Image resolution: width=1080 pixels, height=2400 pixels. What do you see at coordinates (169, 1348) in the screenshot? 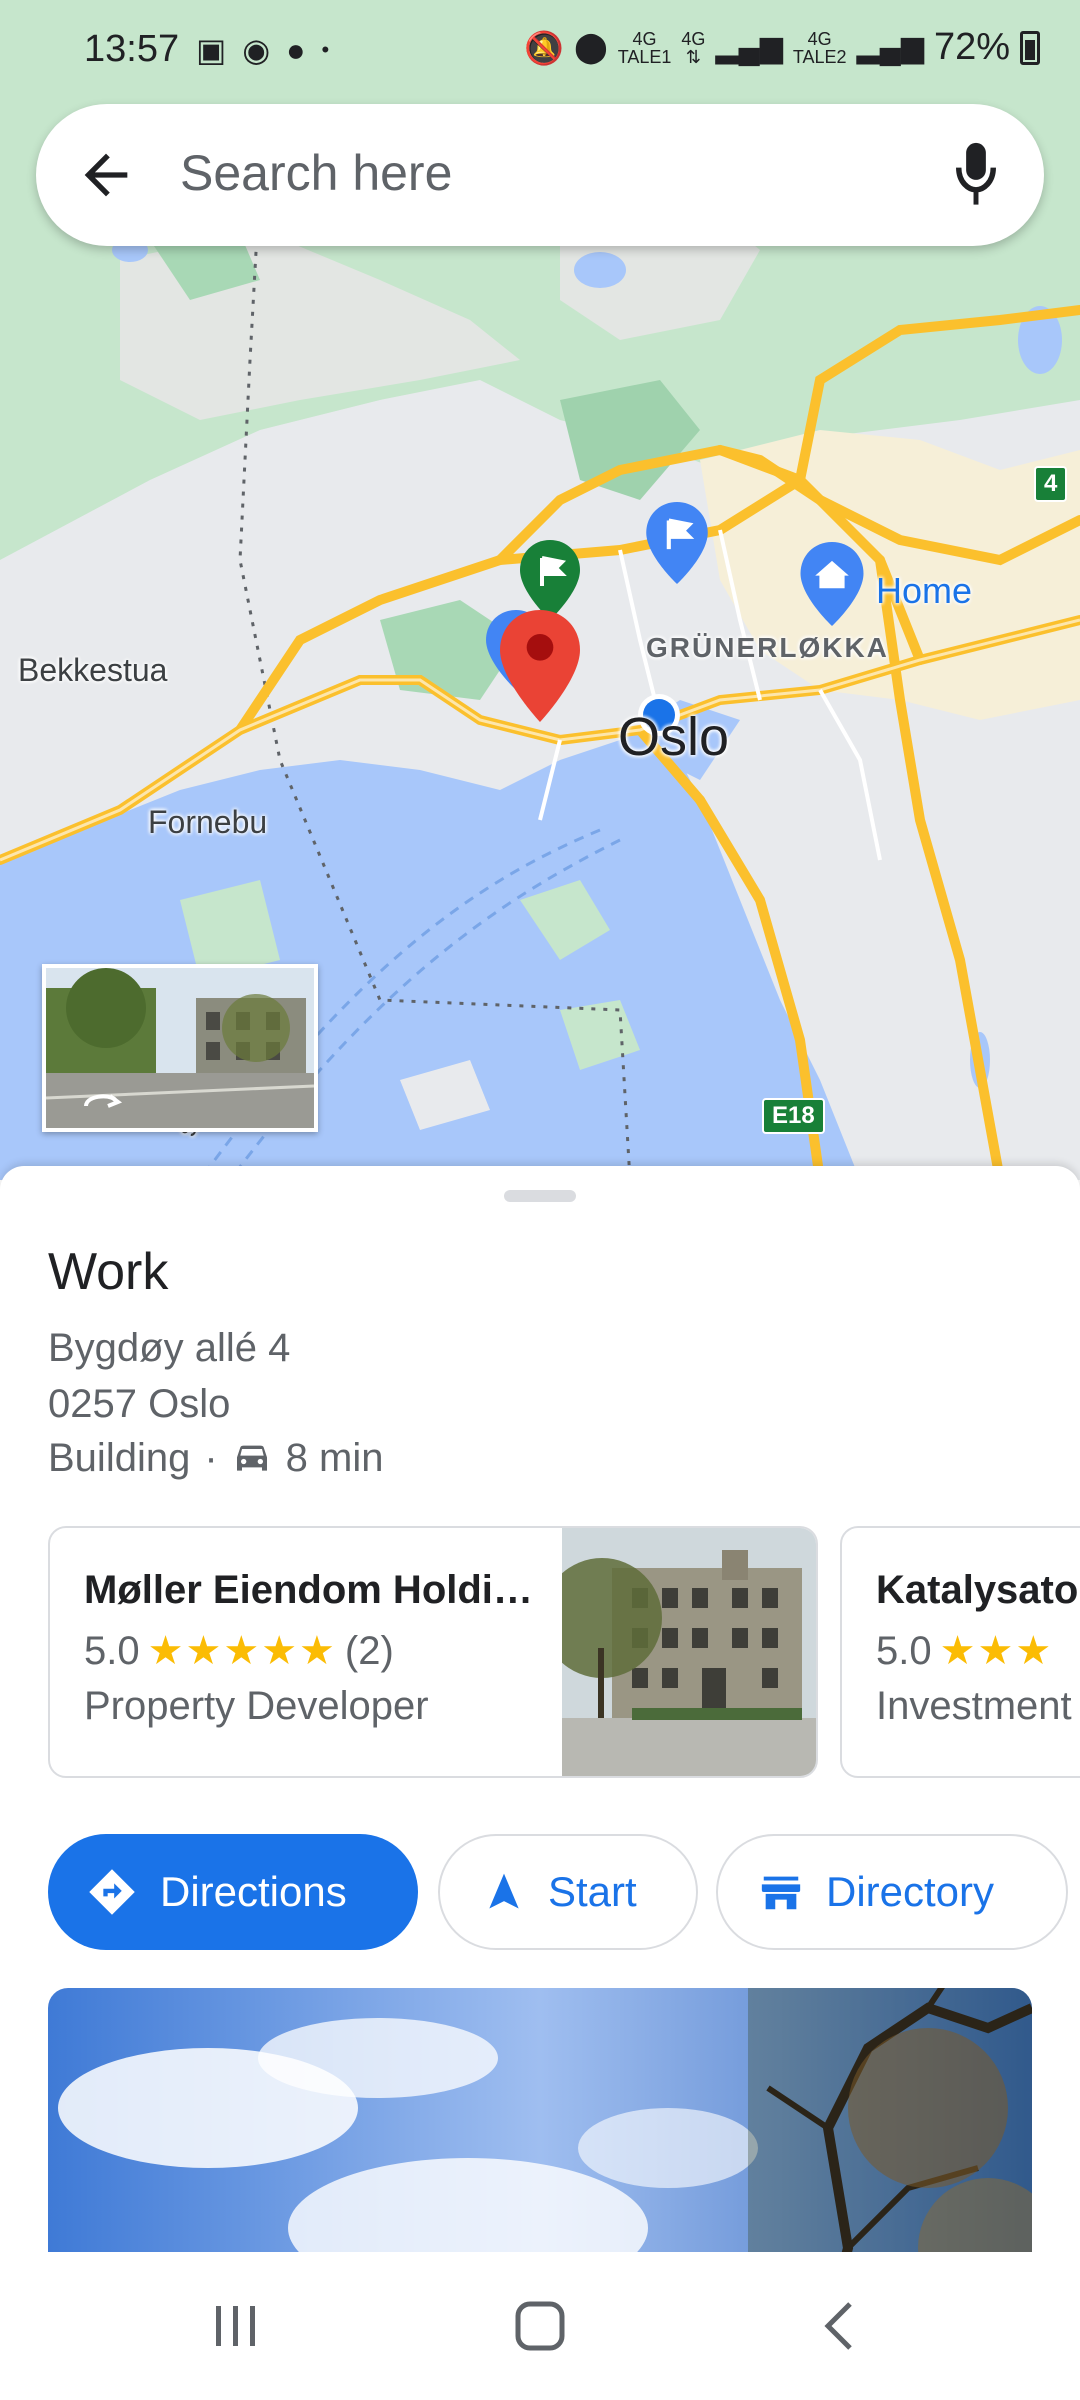
I see `address-line-1: Bygdøy allé 4` at bounding box center [169, 1348].